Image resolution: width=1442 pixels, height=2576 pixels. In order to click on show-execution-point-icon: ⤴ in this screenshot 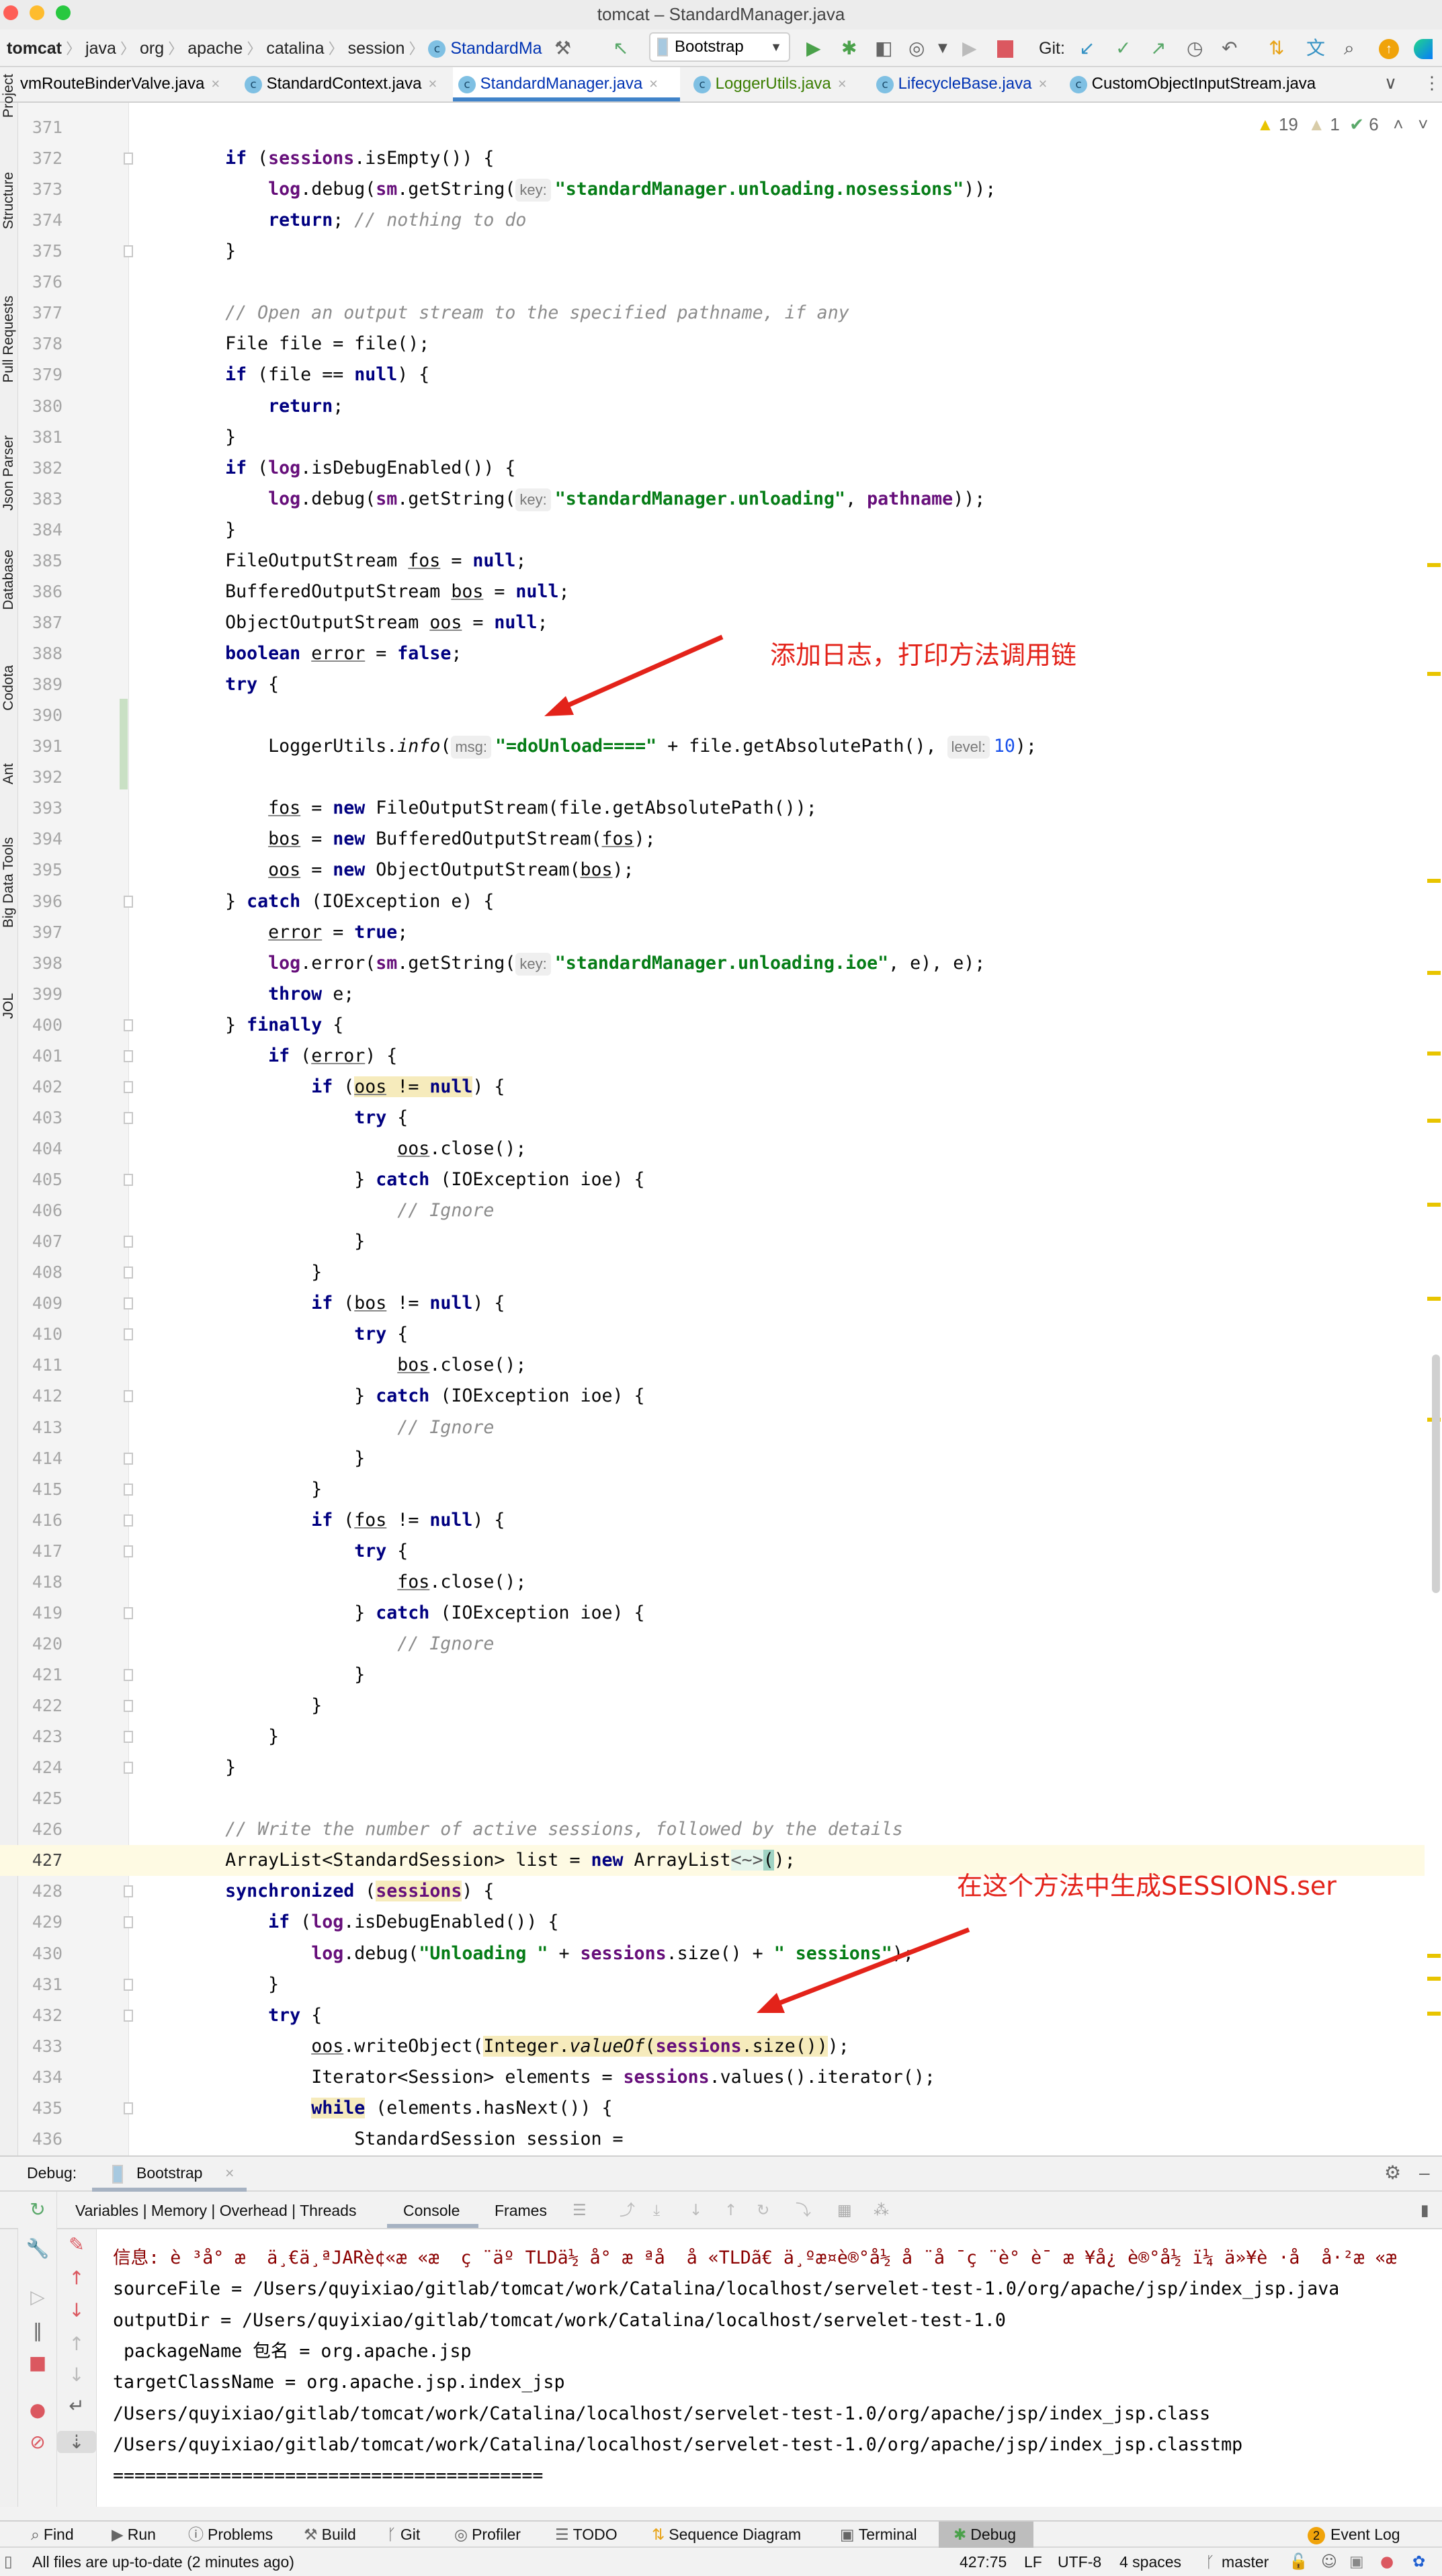, I will do `click(627, 2210)`.